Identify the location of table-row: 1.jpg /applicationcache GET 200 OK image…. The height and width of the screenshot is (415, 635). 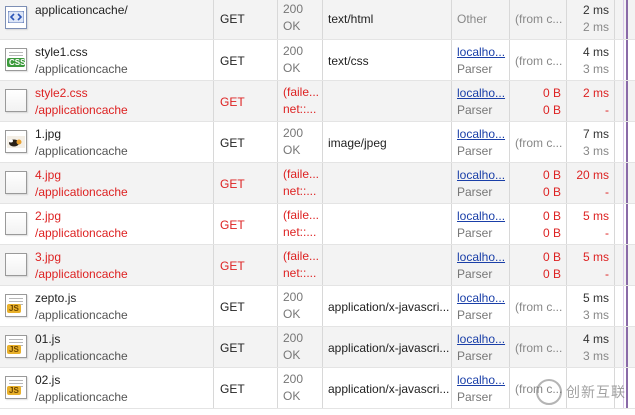
(317, 142).